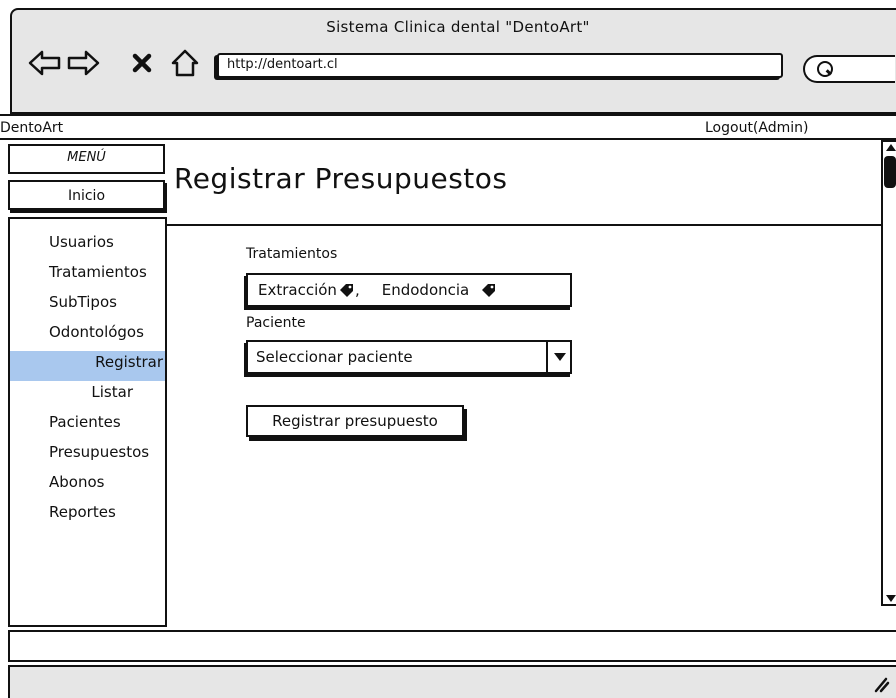  I want to click on sidebar-item-abonos: Abonos, so click(87, 486).